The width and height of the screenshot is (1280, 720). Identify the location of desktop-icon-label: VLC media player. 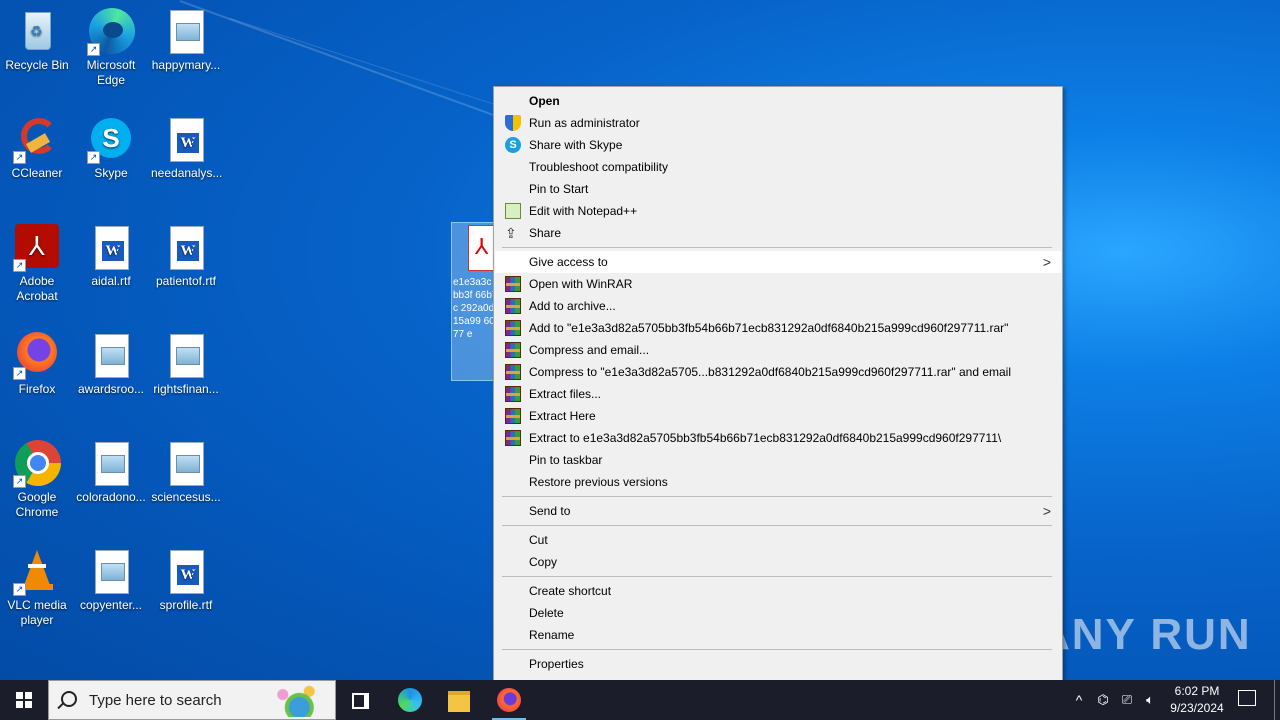
(37, 612).